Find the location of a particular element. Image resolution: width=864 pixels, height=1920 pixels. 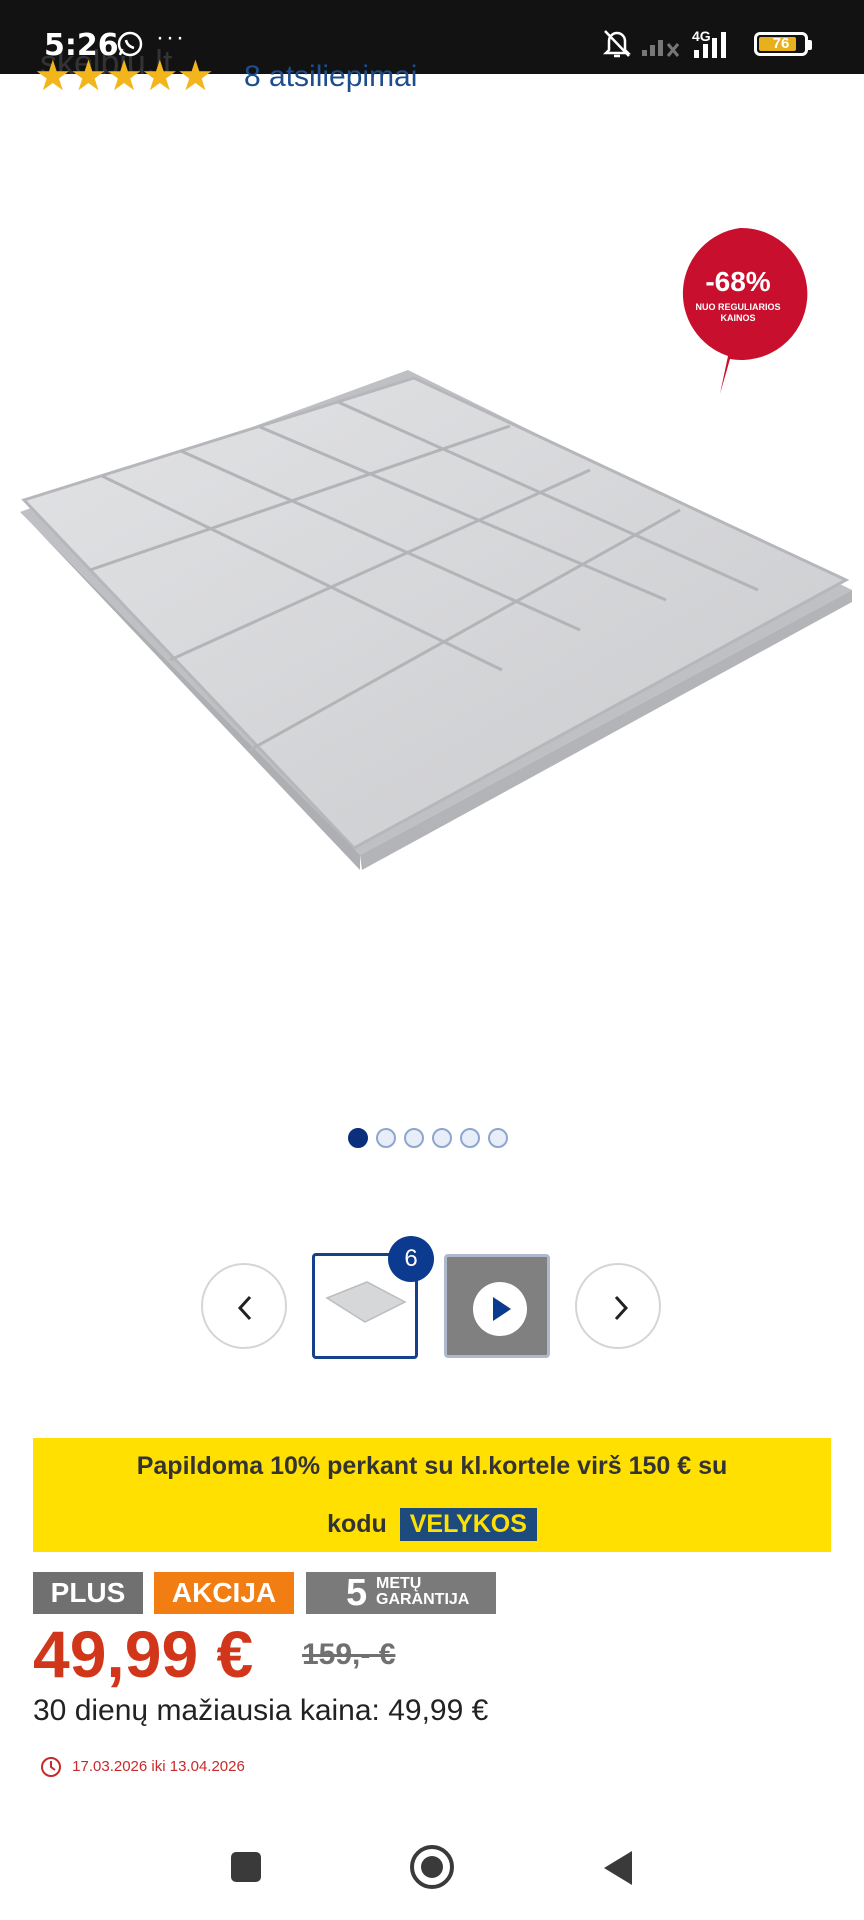

chevron-right-icon is located at coordinates (621, 1308).